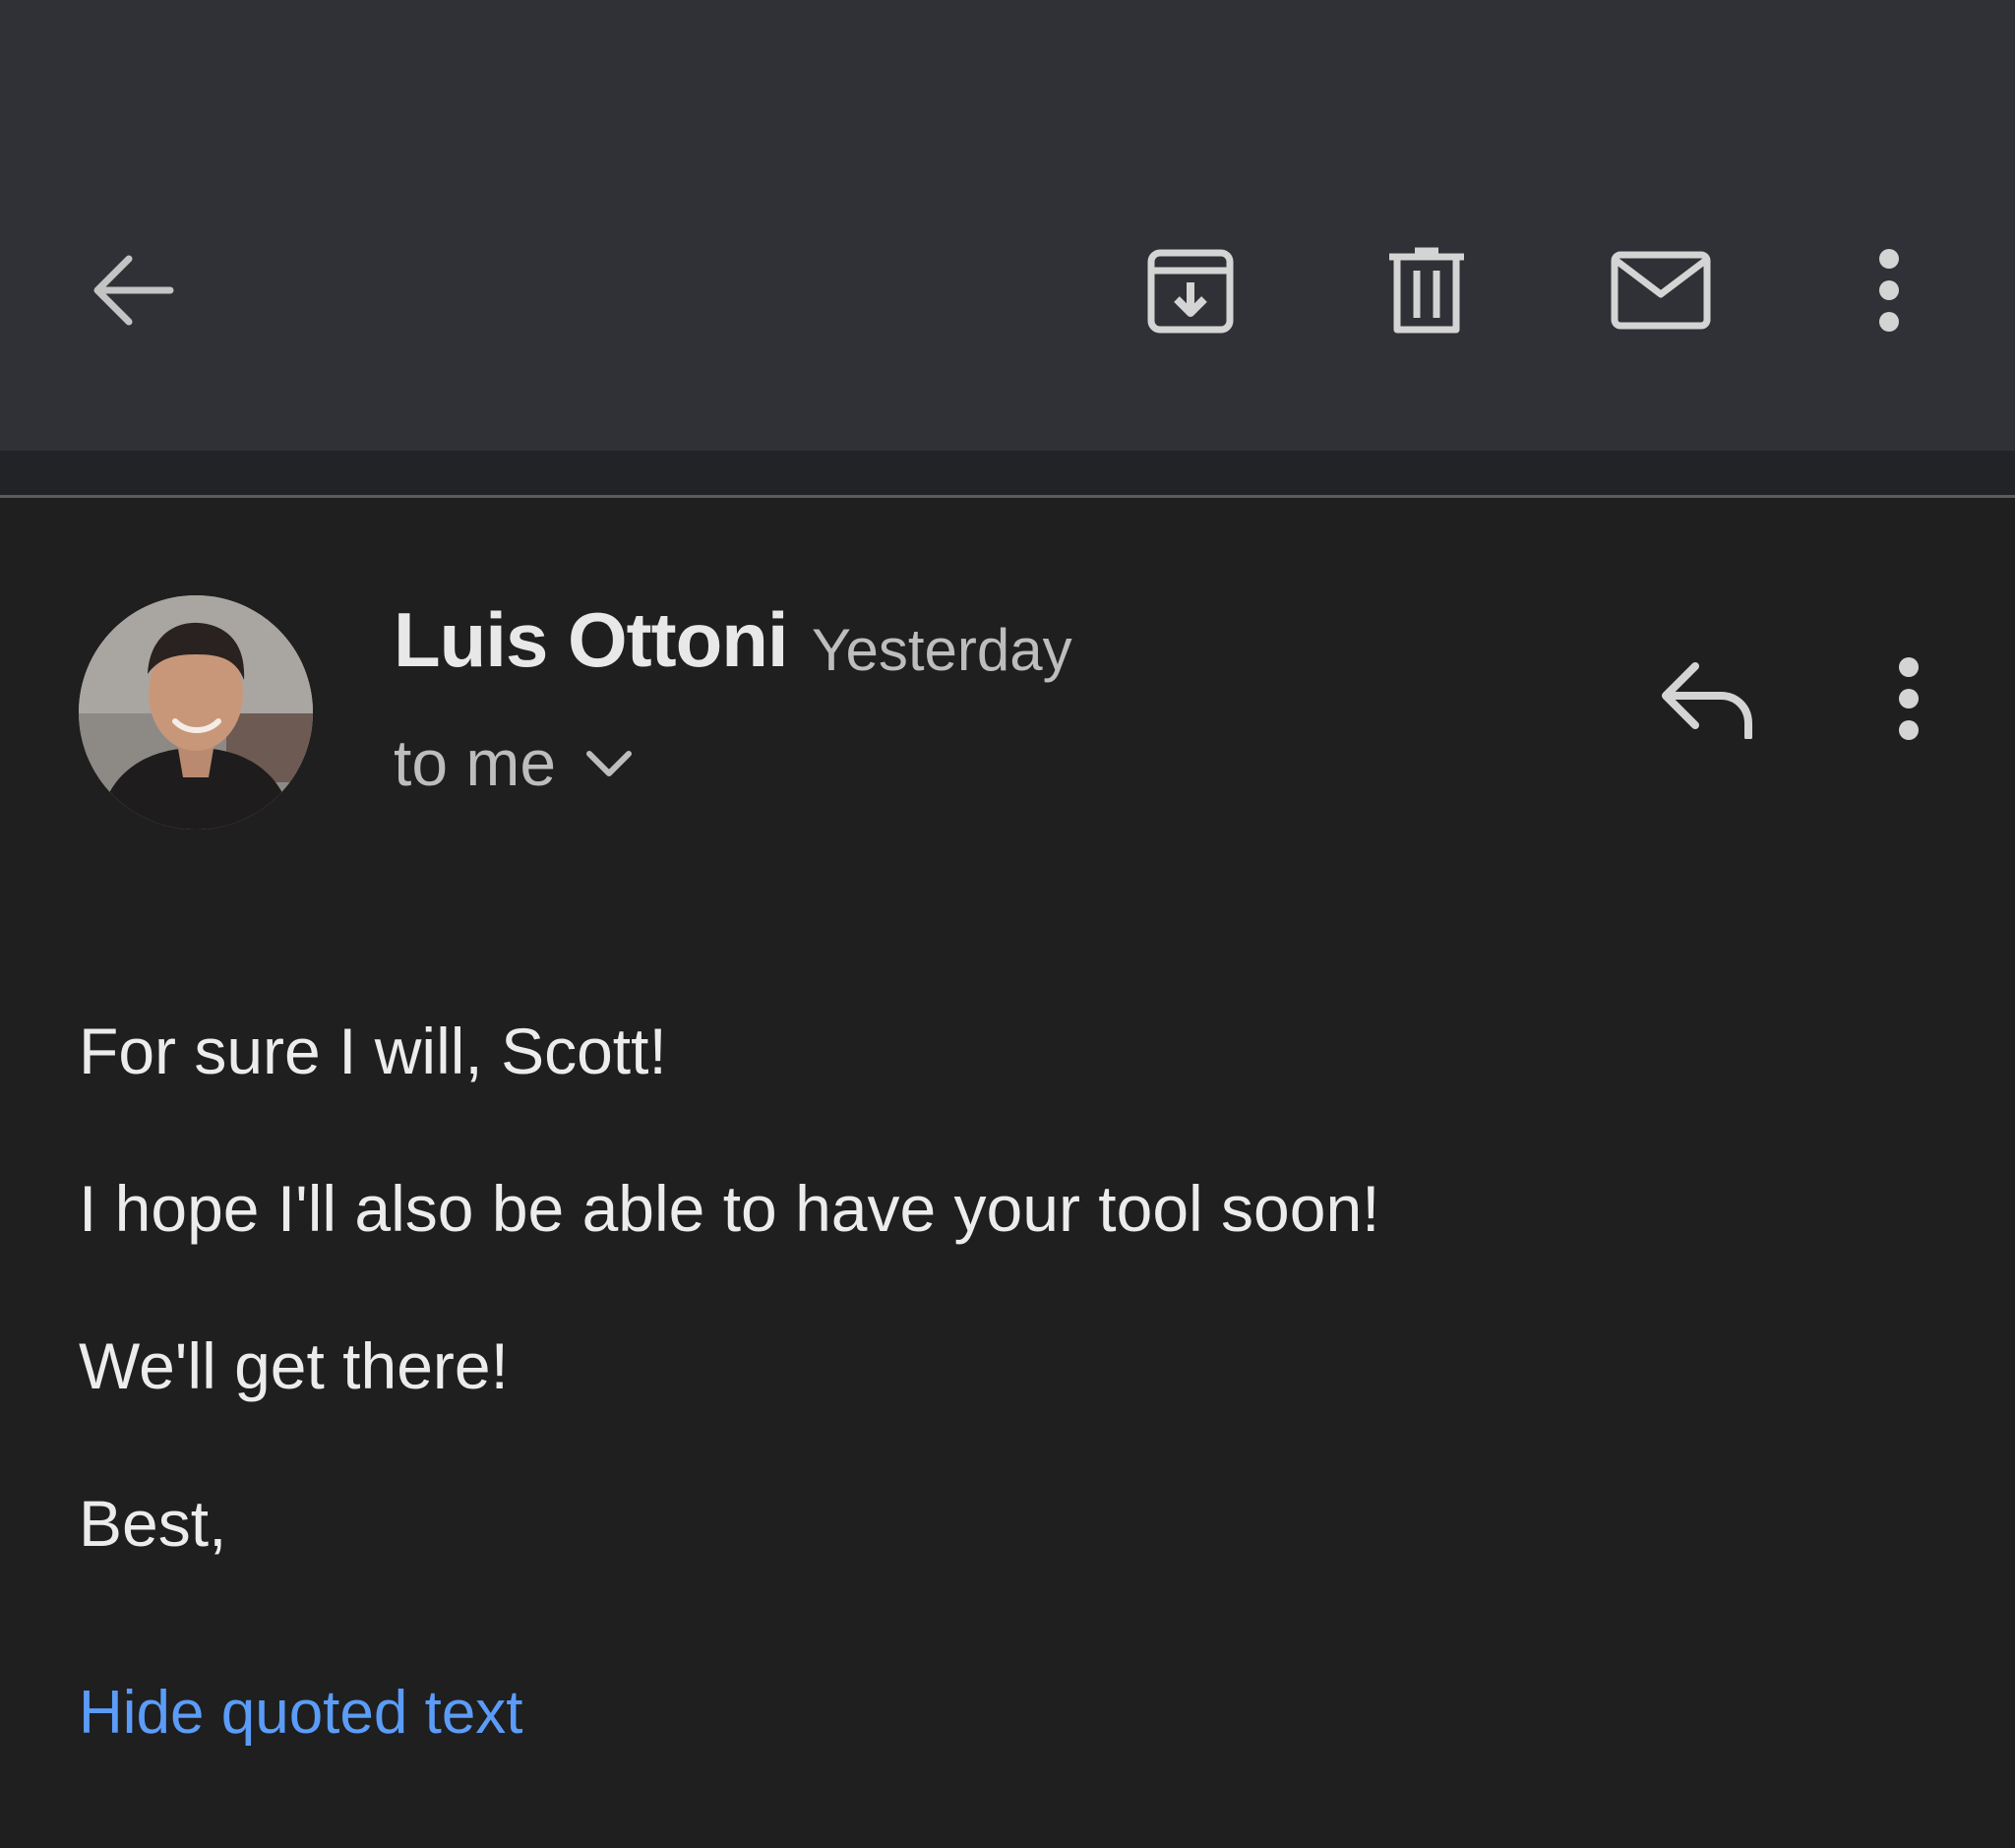 This screenshot has height=1848, width=2015. I want to click on archive-button, so click(1190, 290).